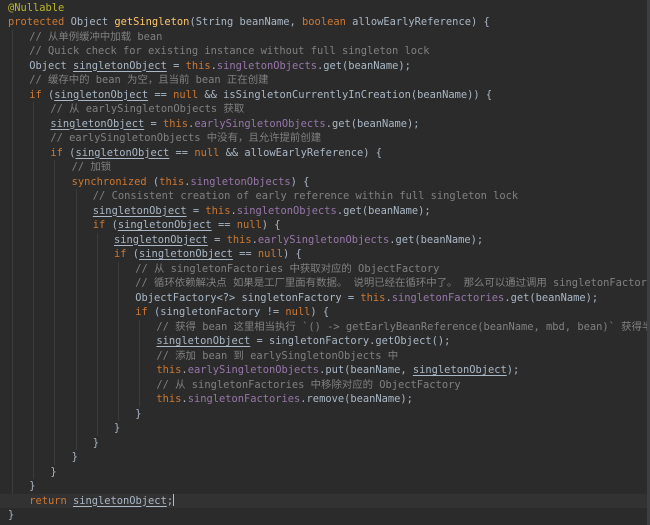 The image size is (650, 525). I want to click on code-line: if (singletonFactory != null) {, so click(325, 312).